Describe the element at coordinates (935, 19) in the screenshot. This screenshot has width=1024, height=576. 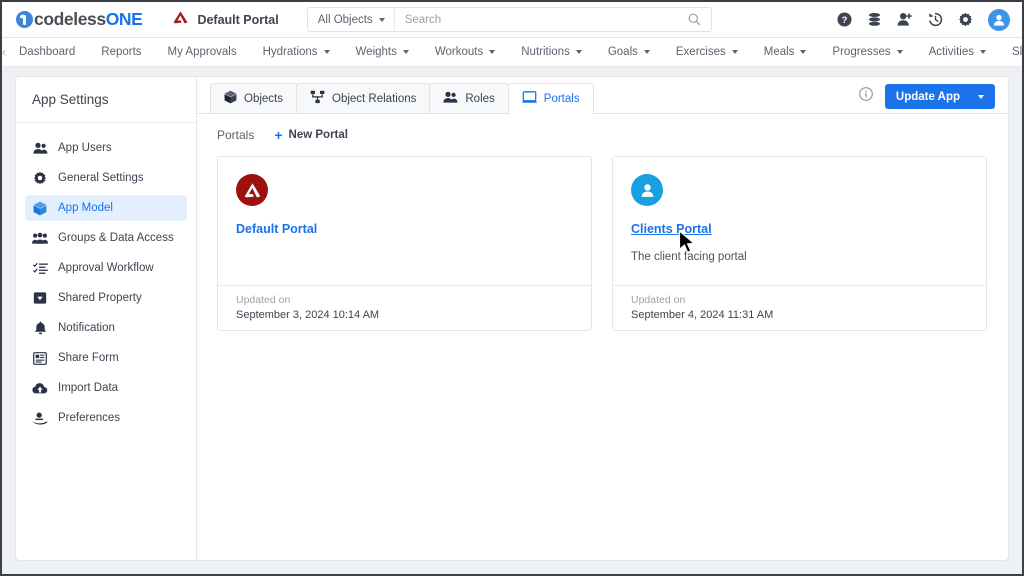
I see `history-icon` at that location.